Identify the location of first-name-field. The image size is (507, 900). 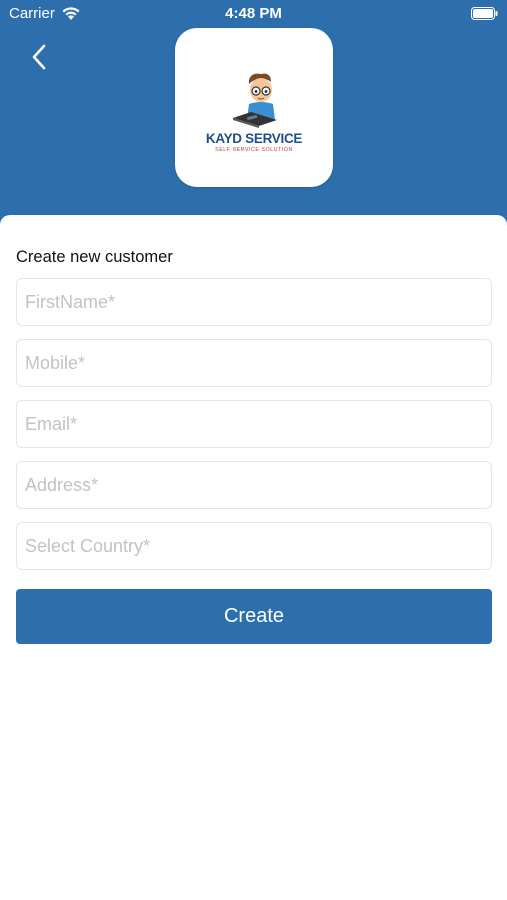
(254, 302).